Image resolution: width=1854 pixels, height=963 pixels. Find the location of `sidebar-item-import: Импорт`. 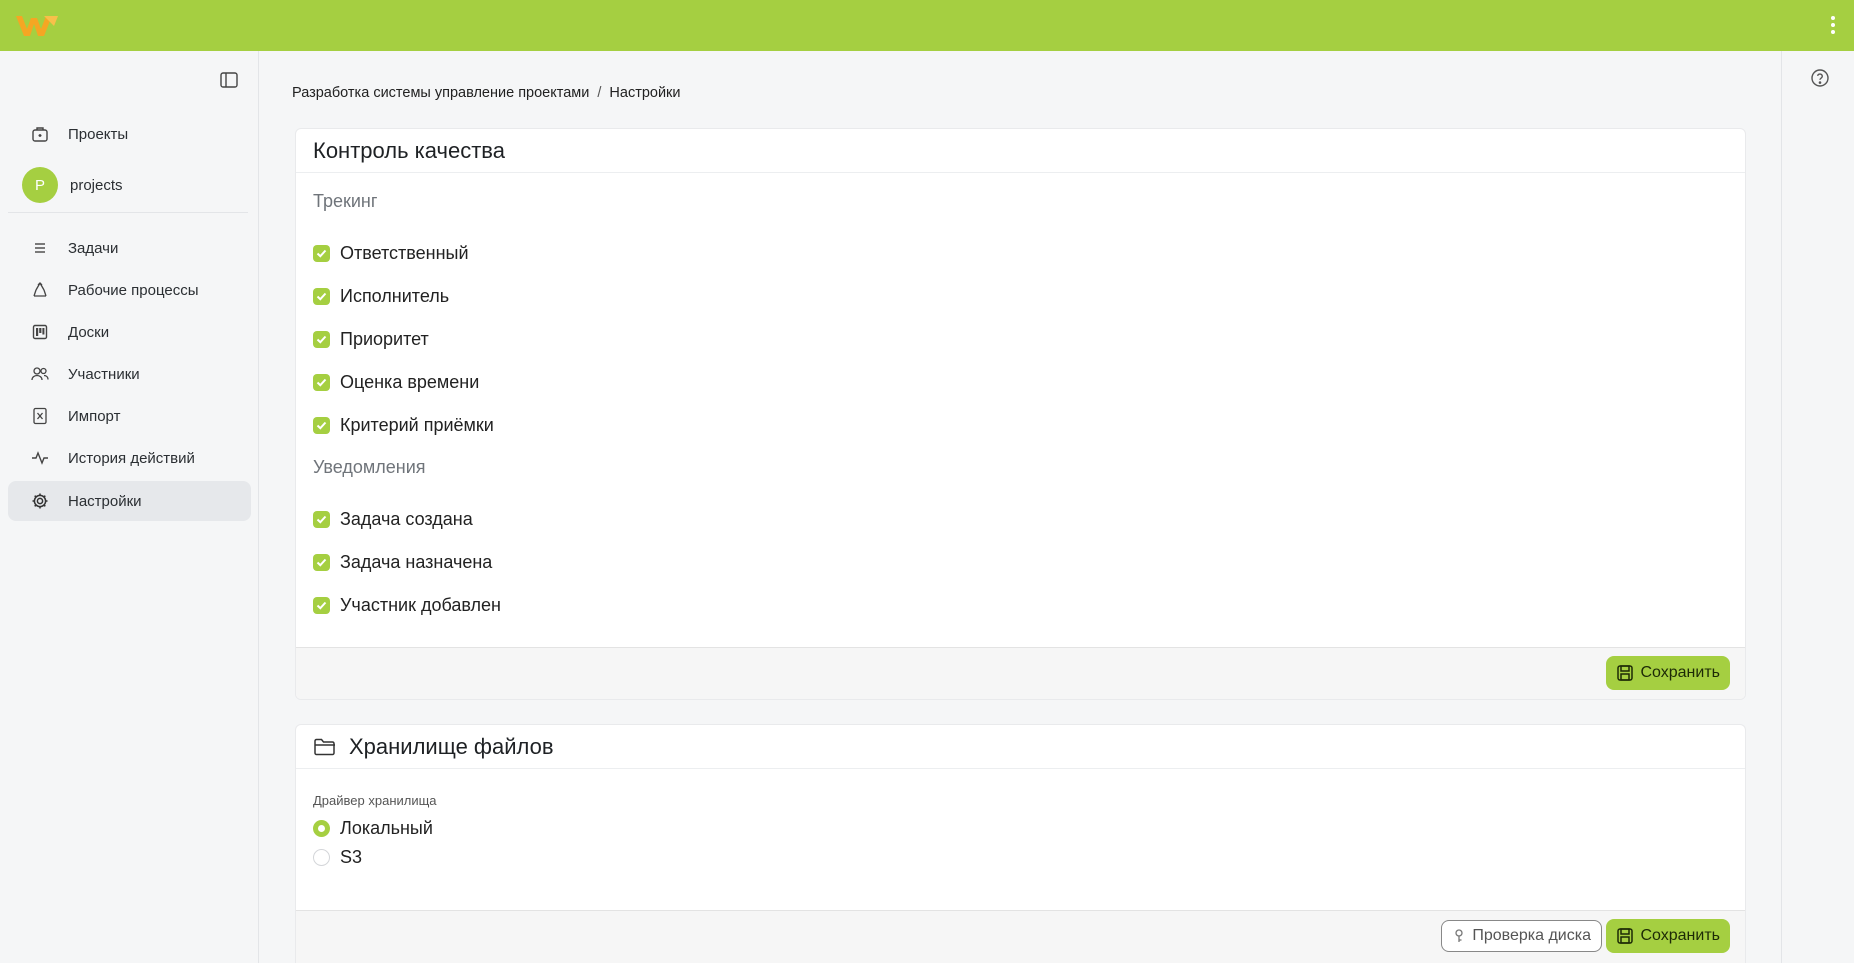

sidebar-item-import: Импорт is located at coordinates (129, 416).